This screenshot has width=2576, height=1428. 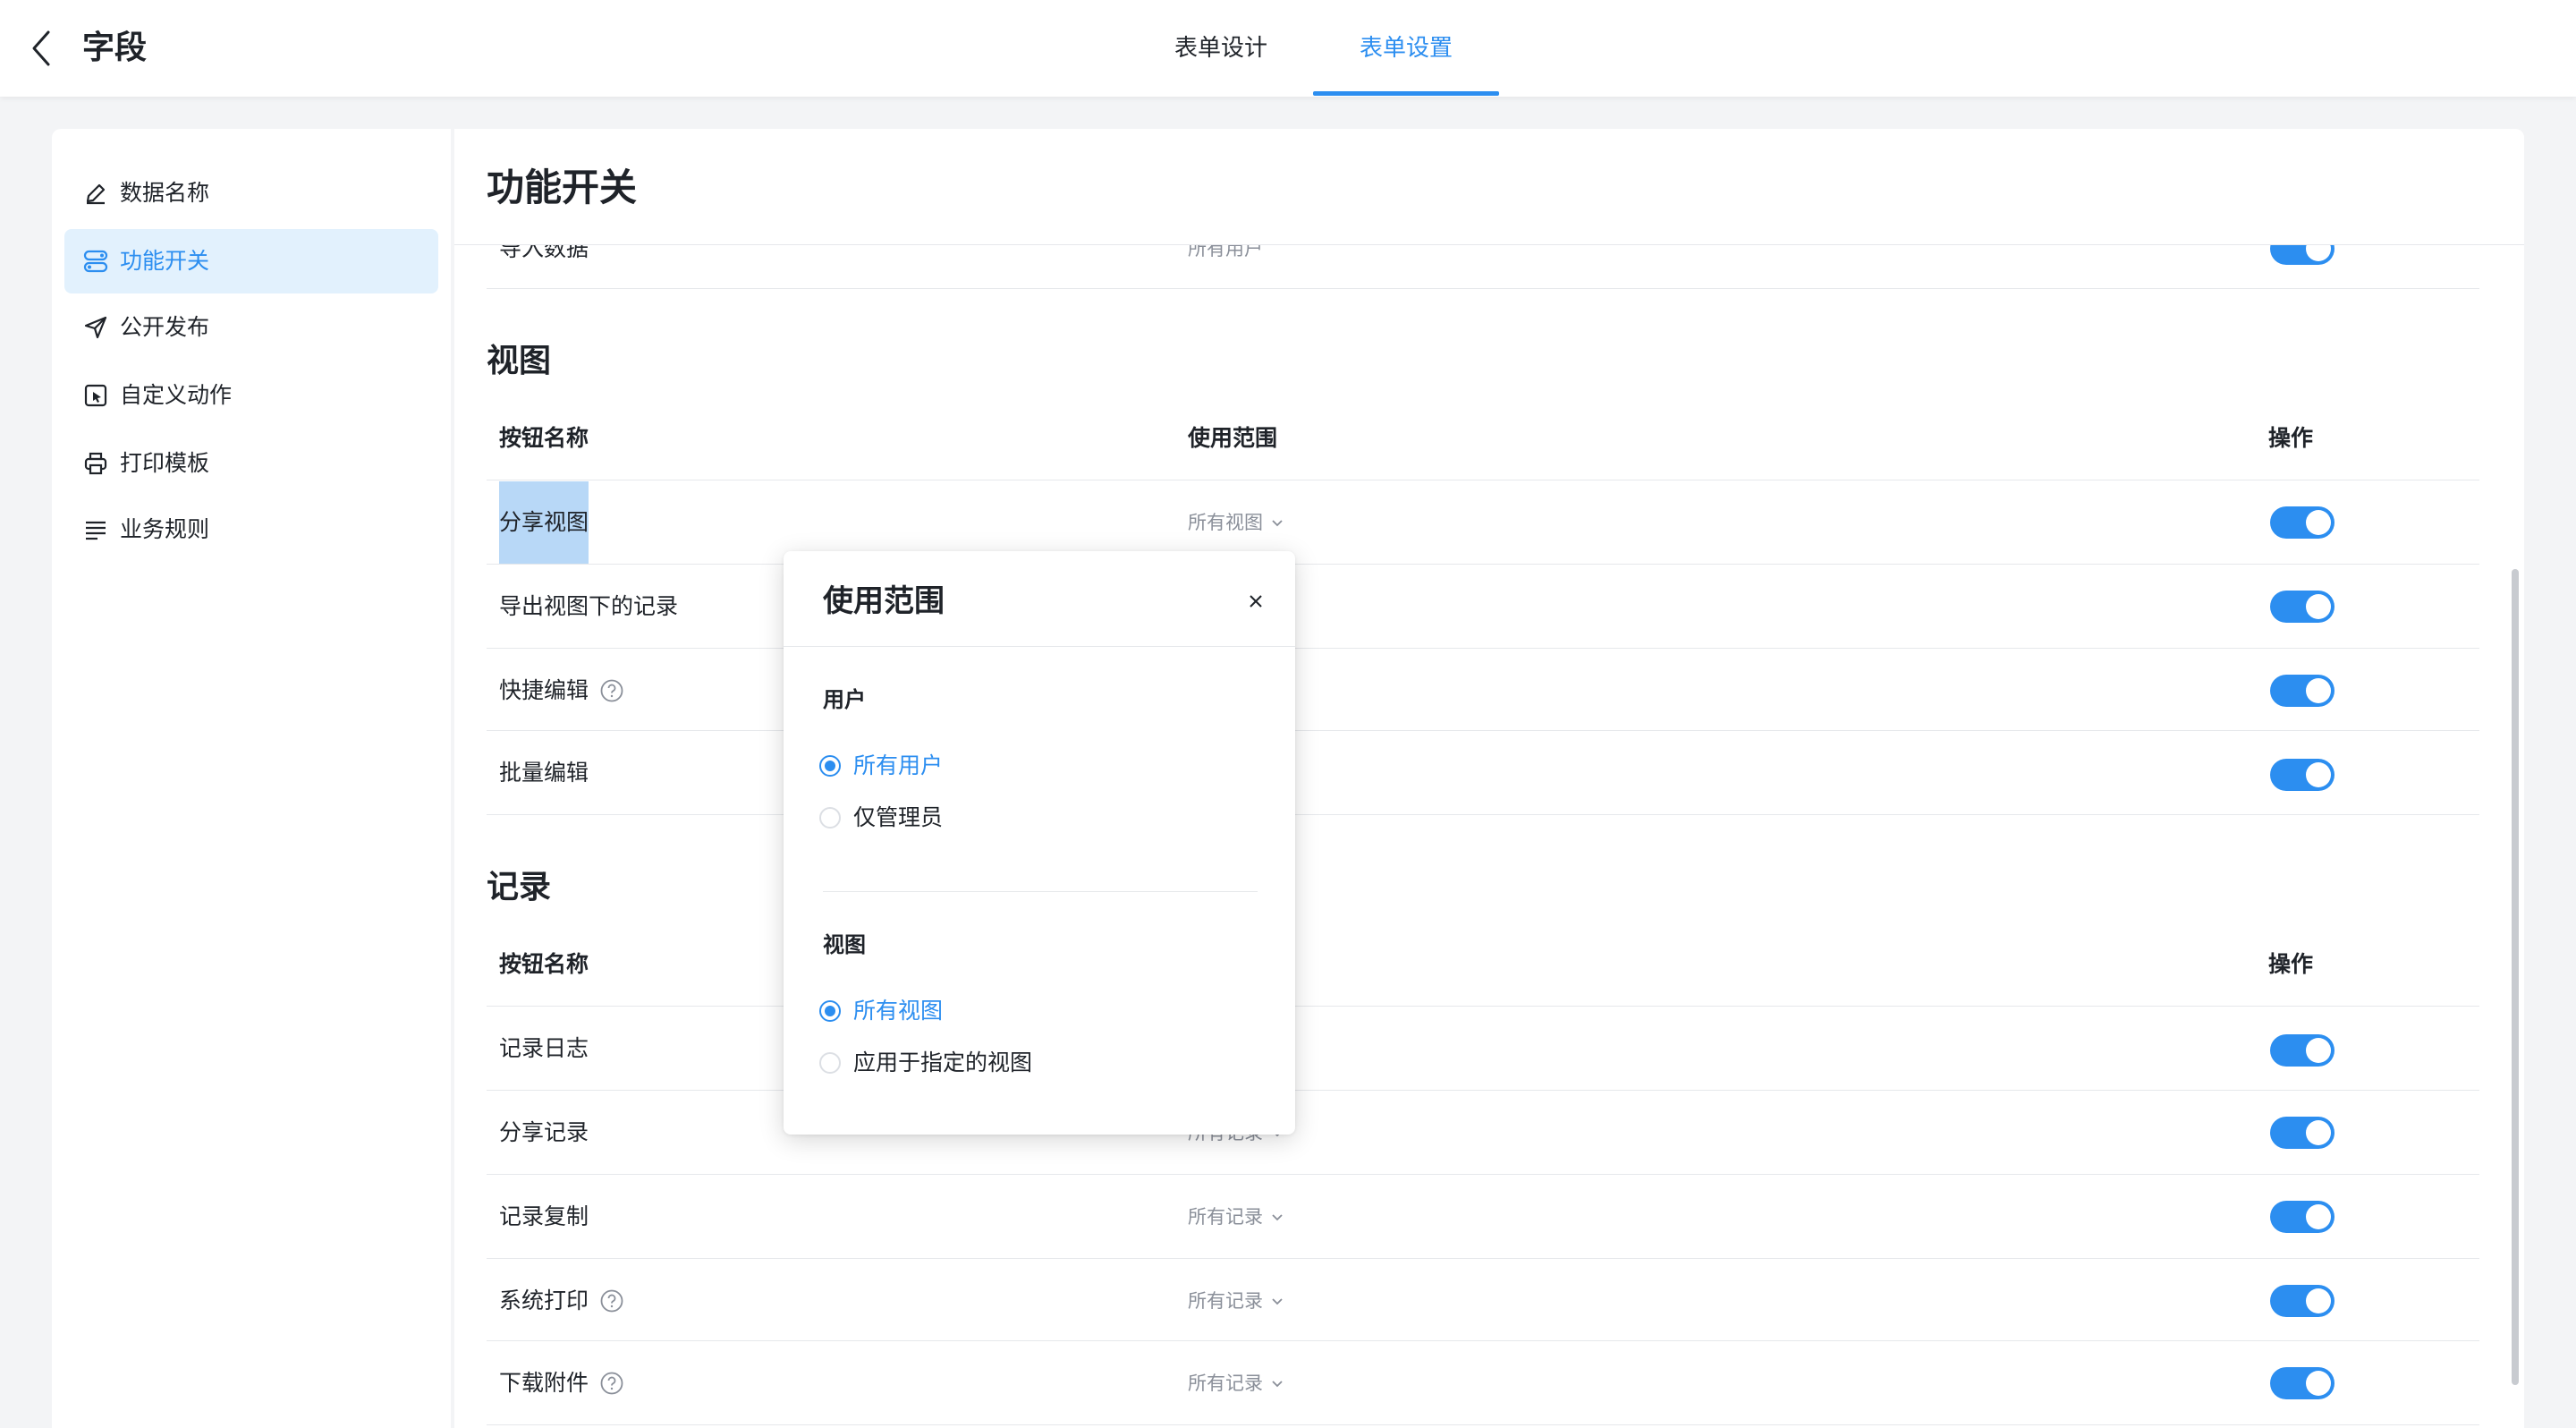 I want to click on popover-divider, so click(x=1039, y=647).